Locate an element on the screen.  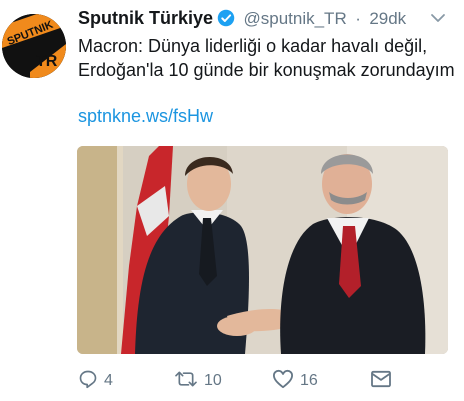
retweet-icon is located at coordinates (186, 381).